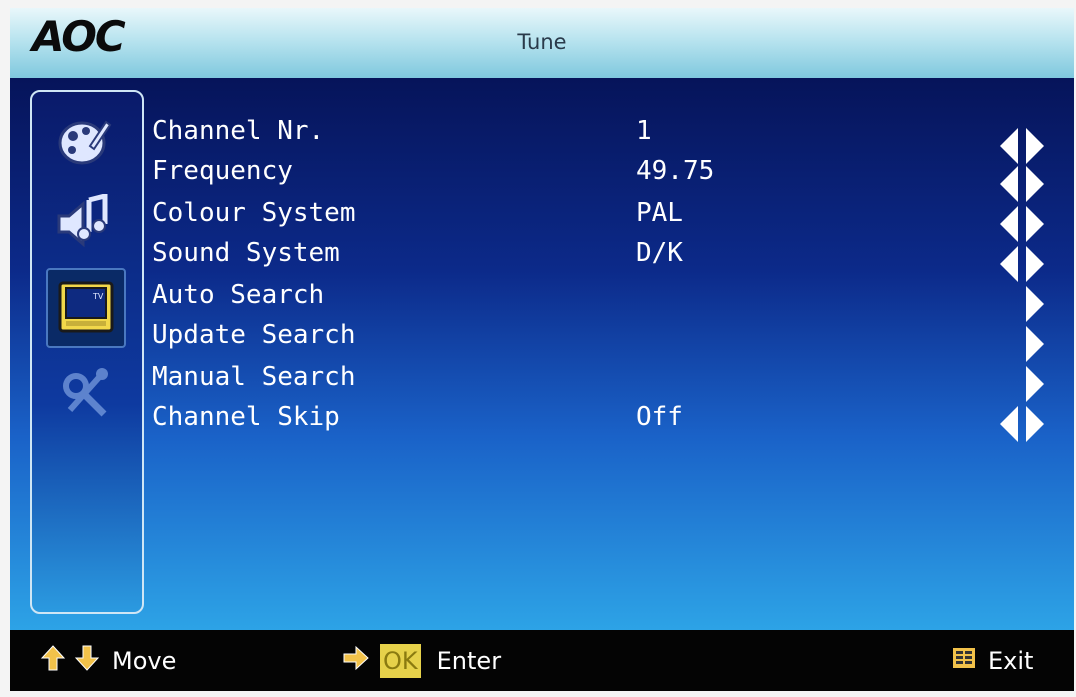 Image resolution: width=1076 pixels, height=697 pixels. I want to click on ok-badge: OK, so click(400, 660).